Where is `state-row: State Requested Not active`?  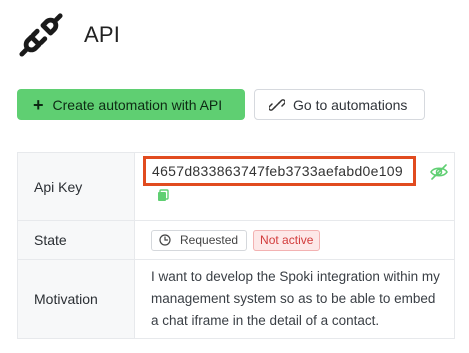
state-row: State Requested Not active is located at coordinates (236, 239).